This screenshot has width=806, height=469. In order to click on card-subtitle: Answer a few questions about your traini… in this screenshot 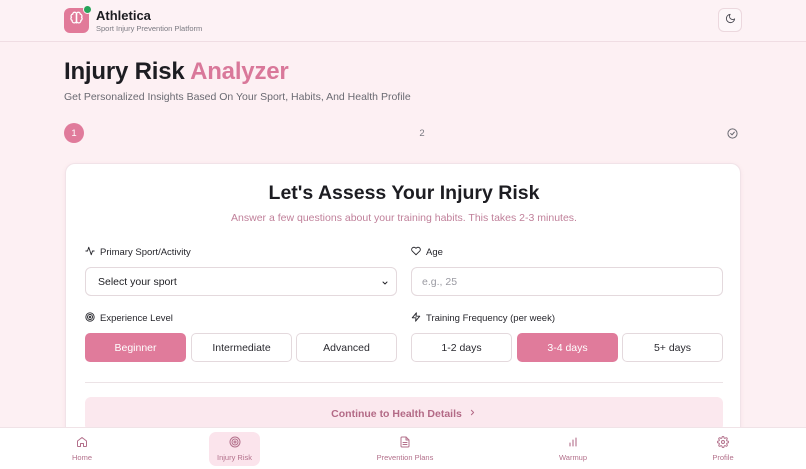, I will do `click(404, 218)`.